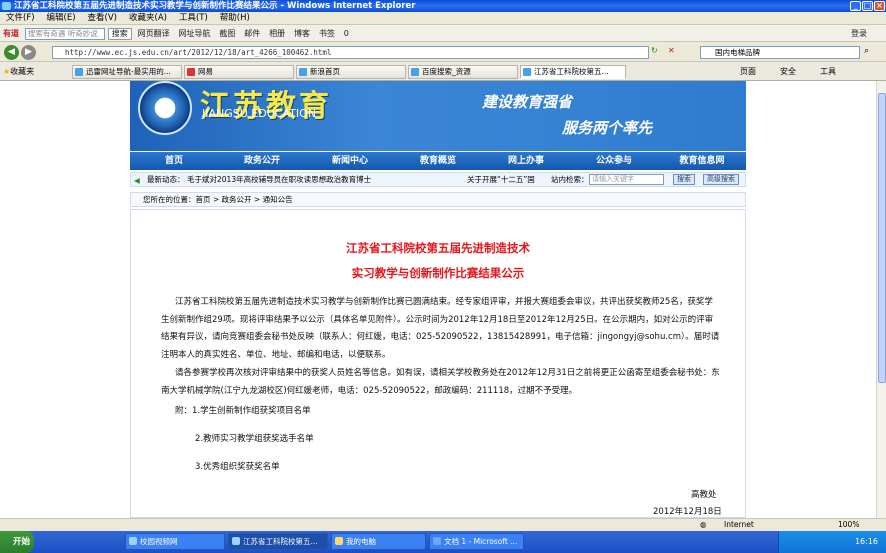 Image resolution: width=886 pixels, height=553 pixels. What do you see at coordinates (788, 71) in the screenshot?
I see `safety-menu: 安全` at bounding box center [788, 71].